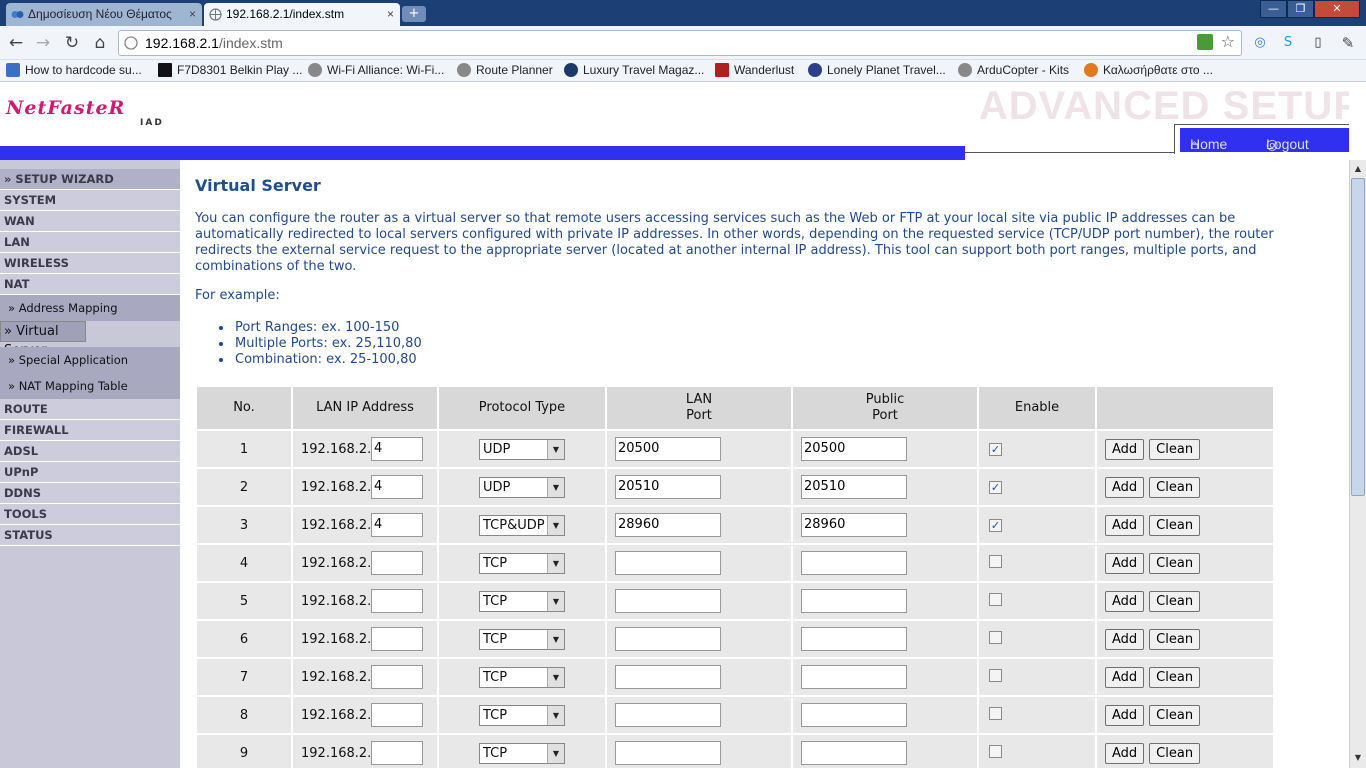 The image size is (1366, 768). What do you see at coordinates (668, 449) in the screenshot?
I see `lan-port-input: 20500` at bounding box center [668, 449].